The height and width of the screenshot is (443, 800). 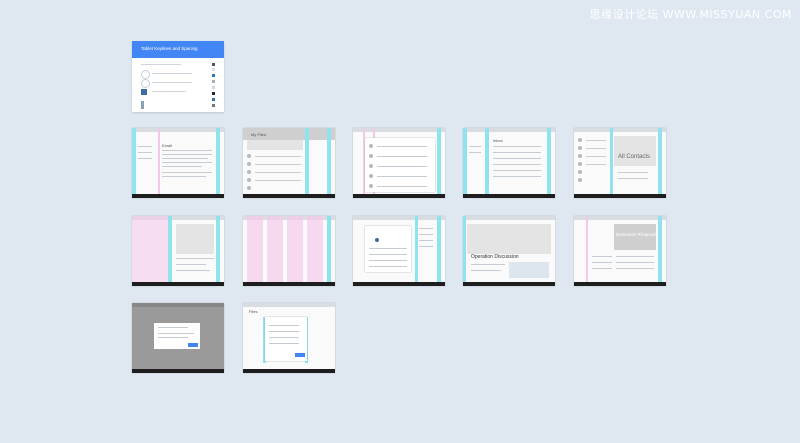 I want to click on thumbnail-date-picker, so click(x=399, y=251).